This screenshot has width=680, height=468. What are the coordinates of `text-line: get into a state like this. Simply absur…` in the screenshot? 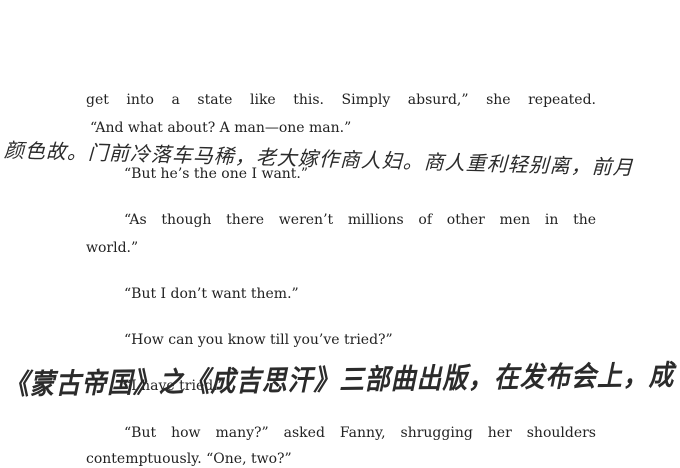 It's located at (341, 100).